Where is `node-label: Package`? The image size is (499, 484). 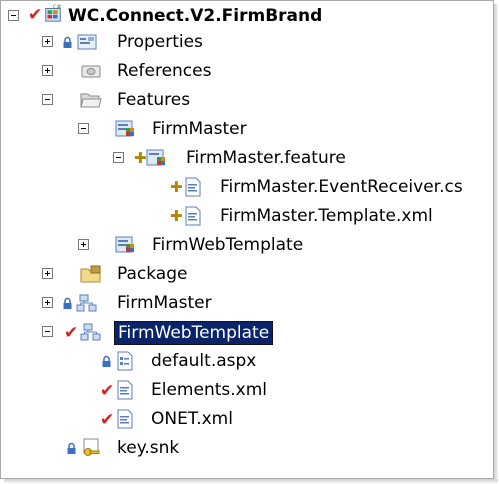
node-label: Package is located at coordinates (152, 274).